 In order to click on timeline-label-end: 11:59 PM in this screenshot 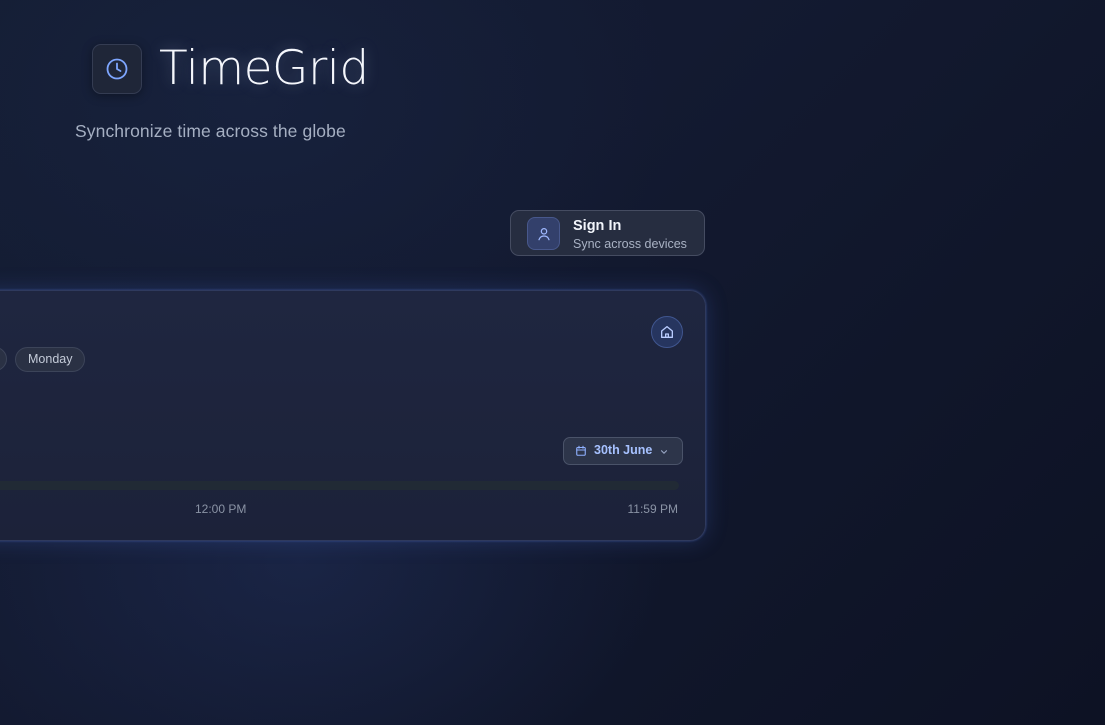, I will do `click(652, 509)`.